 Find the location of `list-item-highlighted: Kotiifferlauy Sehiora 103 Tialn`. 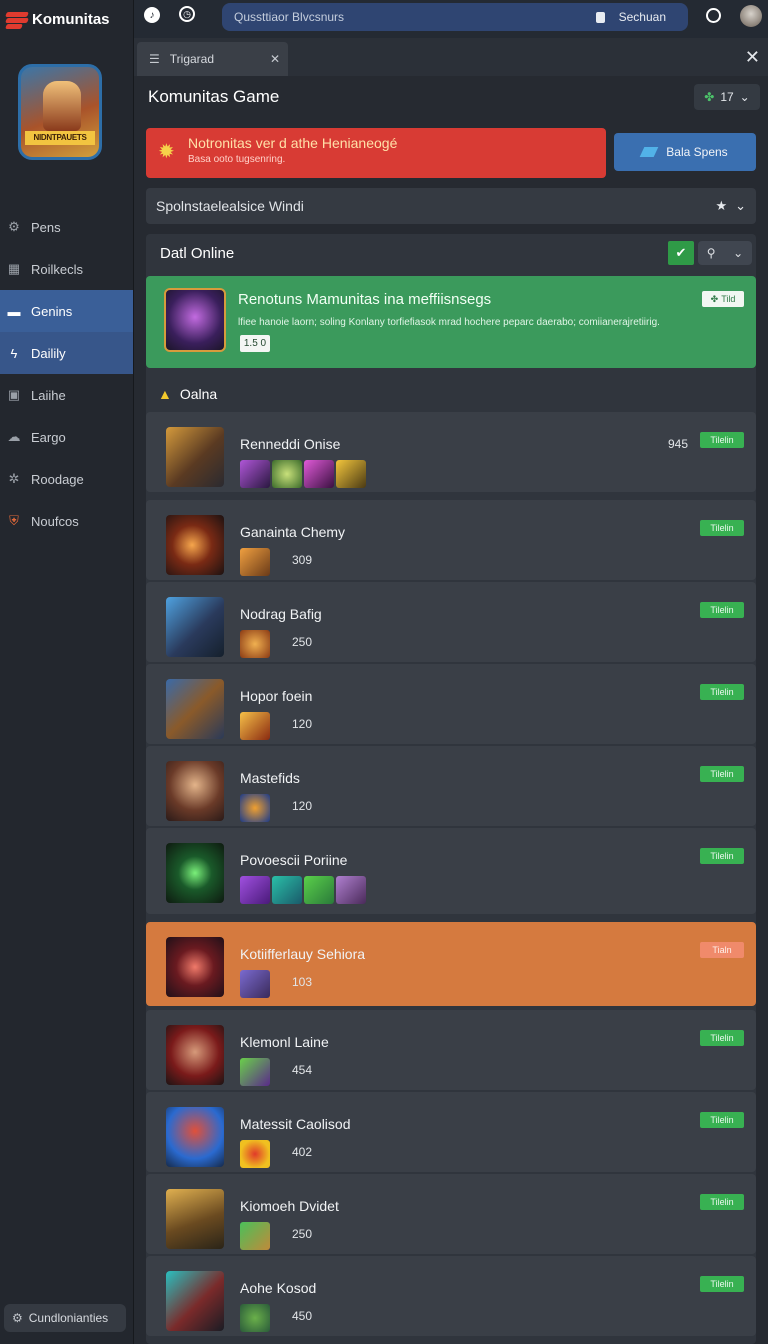

list-item-highlighted: Kotiifferlauy Sehiora 103 Tialn is located at coordinates (451, 964).